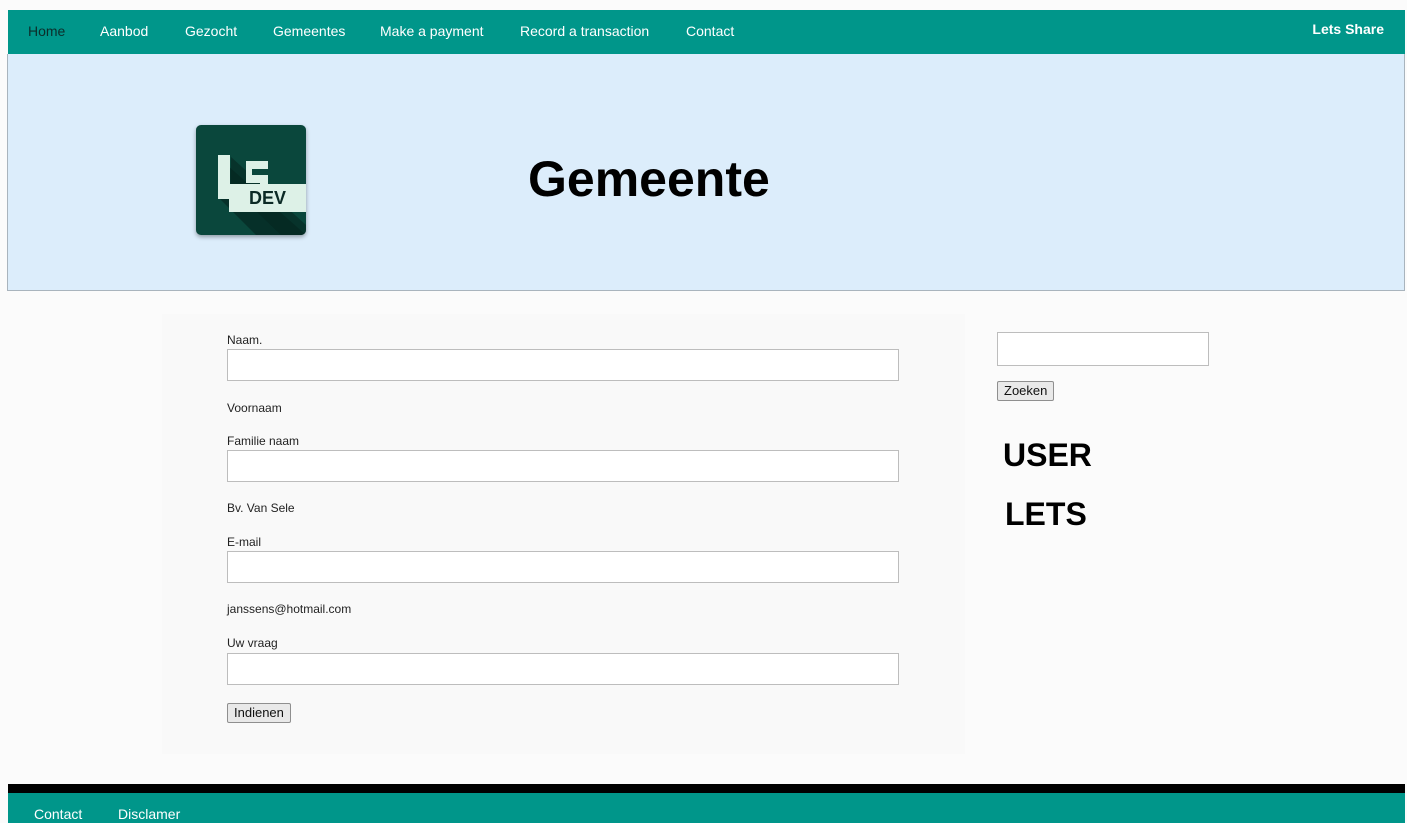  Describe the element at coordinates (432, 31) in the screenshot. I see `nav-make-payment-link: Make a payment` at that location.